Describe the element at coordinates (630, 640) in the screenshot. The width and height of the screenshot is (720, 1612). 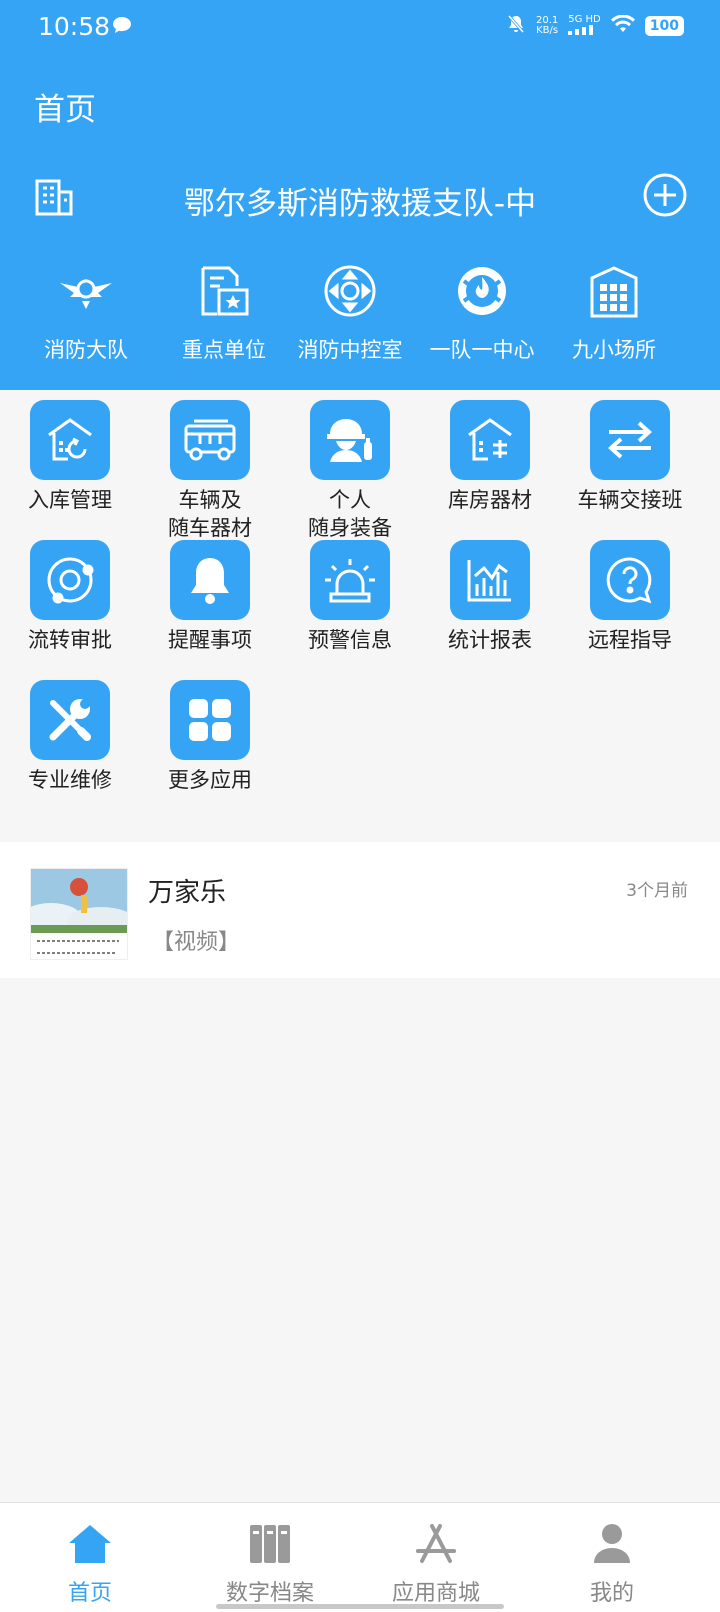
I see `app-label: 远程指导` at that location.